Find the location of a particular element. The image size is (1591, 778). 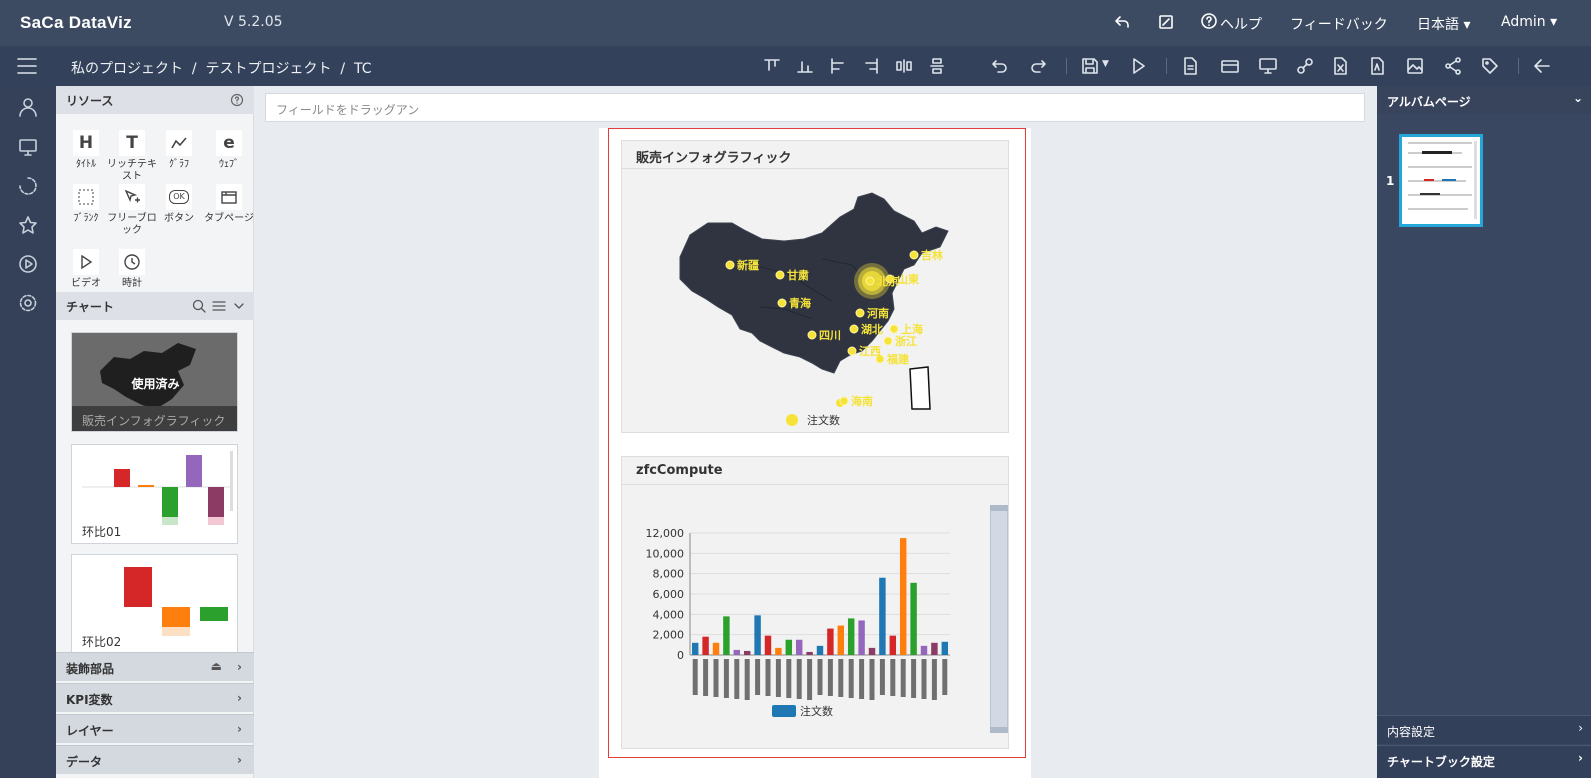

pen-plus-icon is located at coordinates (132, 197).